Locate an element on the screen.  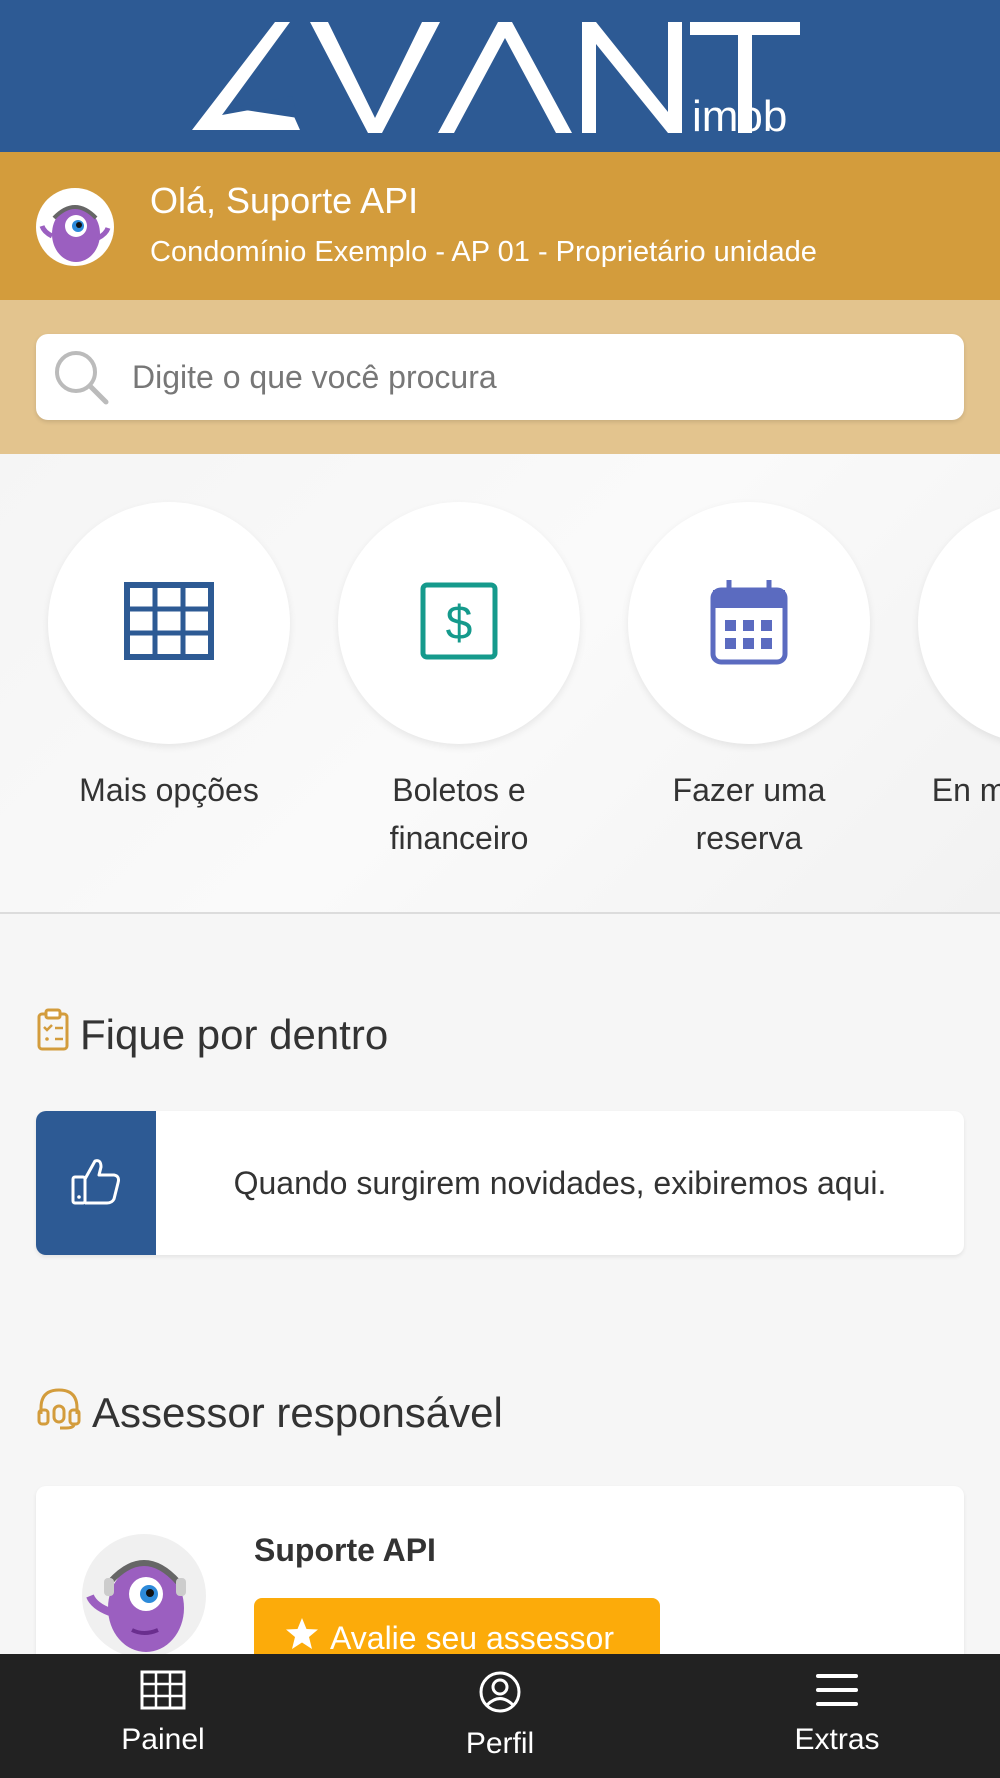
search-icon is located at coordinates (83, 378).